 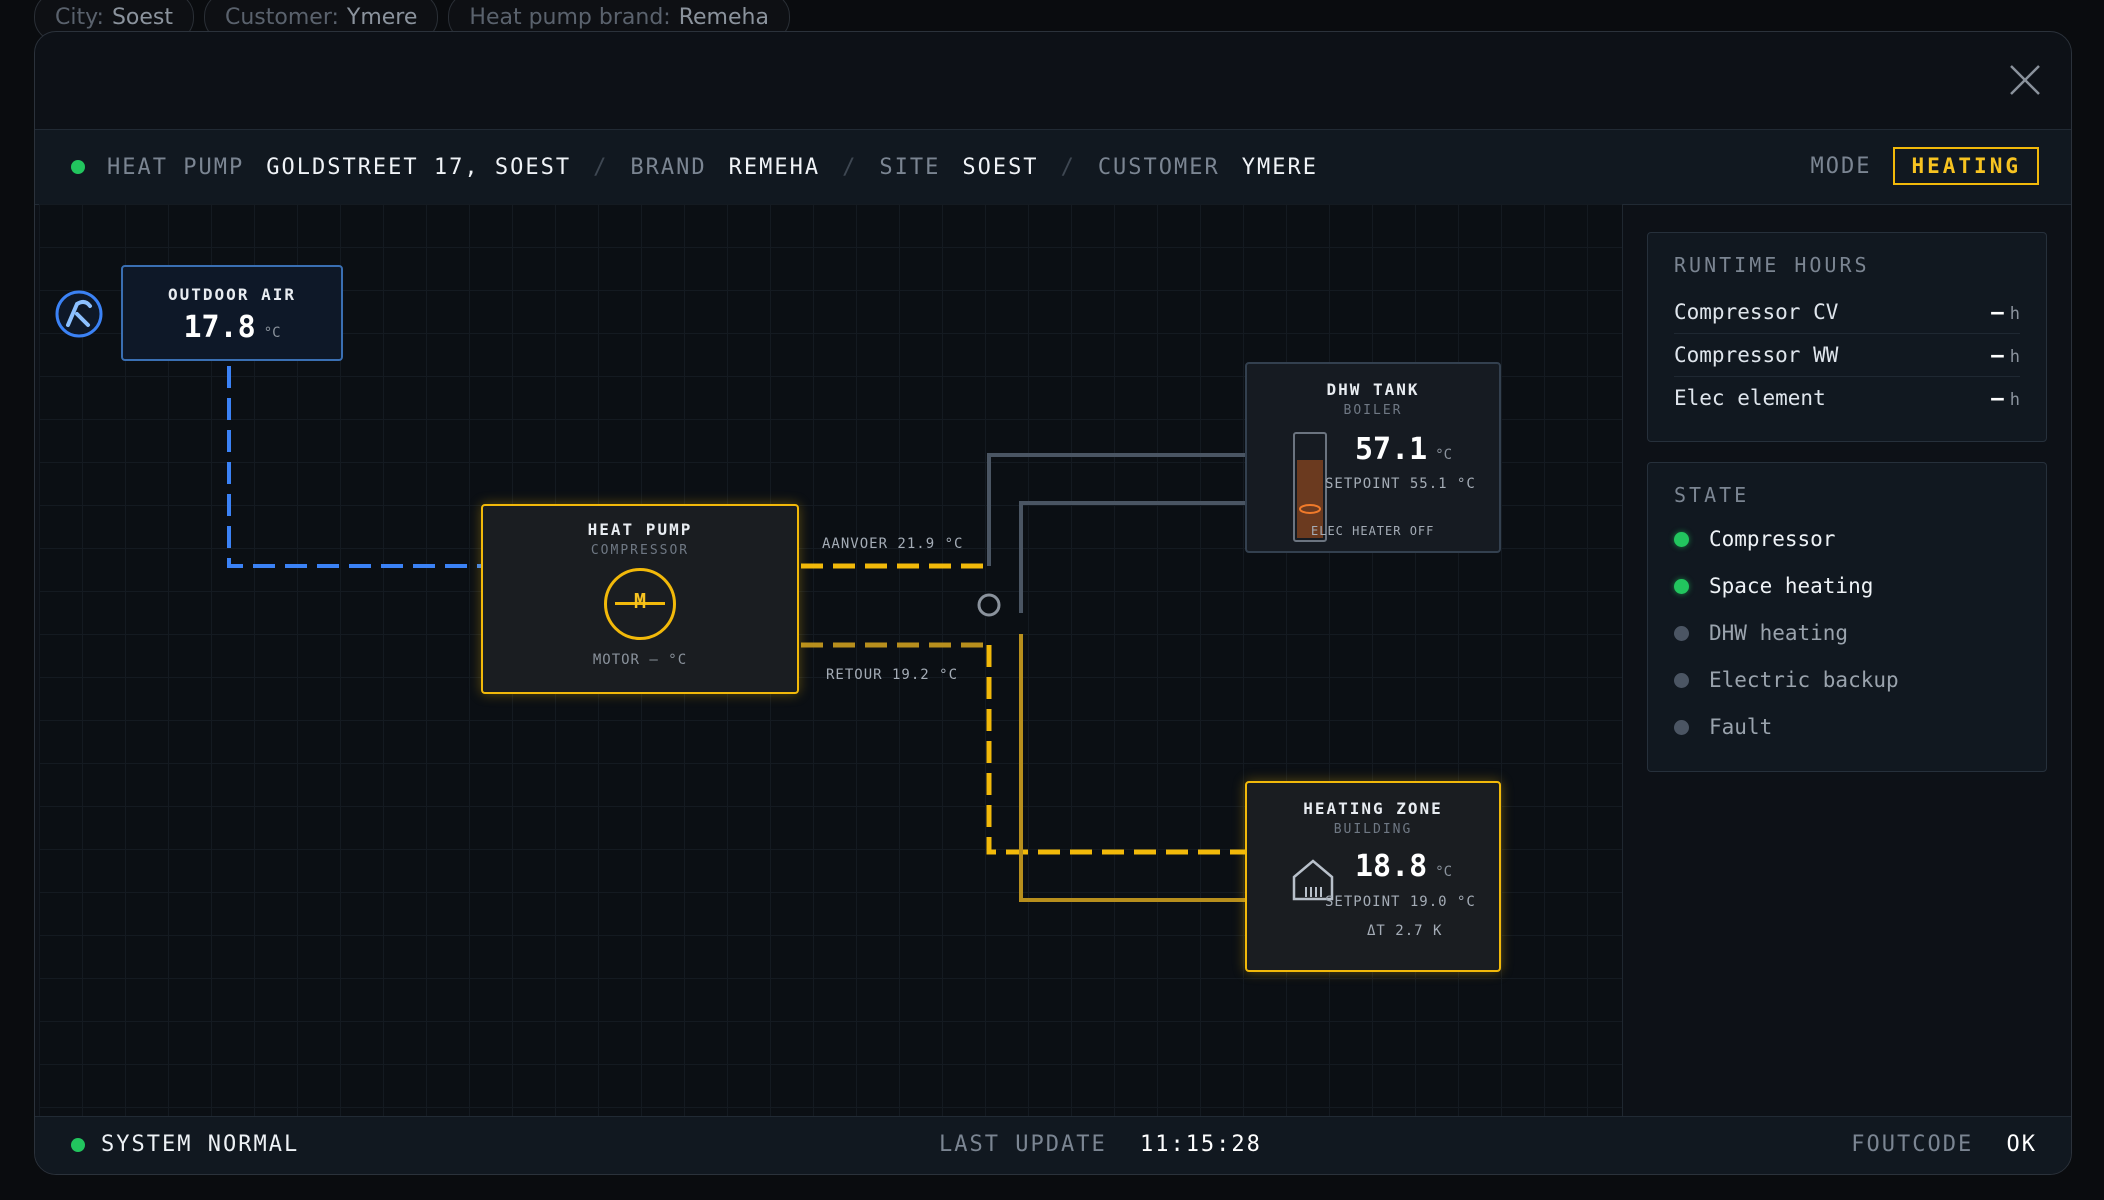 I want to click on runtime-title: RUNTIME HOURS, so click(x=1772, y=265).